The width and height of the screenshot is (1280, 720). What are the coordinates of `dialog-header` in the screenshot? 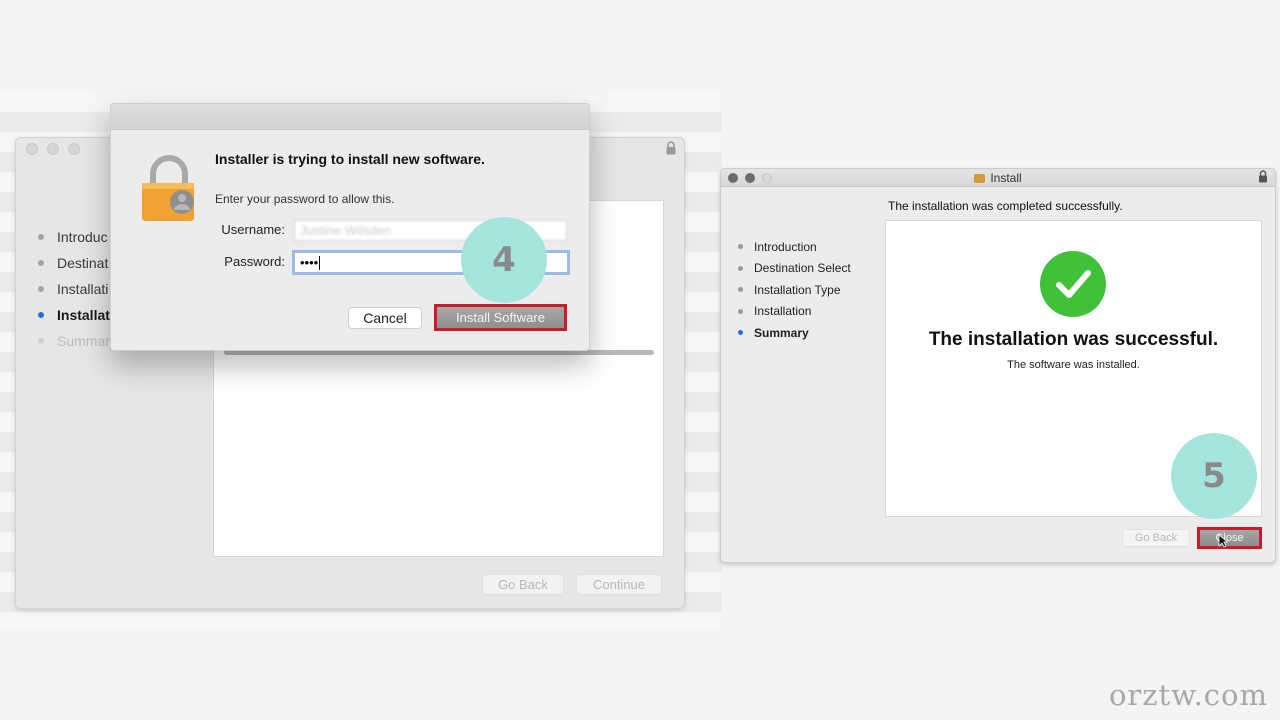 It's located at (350, 117).